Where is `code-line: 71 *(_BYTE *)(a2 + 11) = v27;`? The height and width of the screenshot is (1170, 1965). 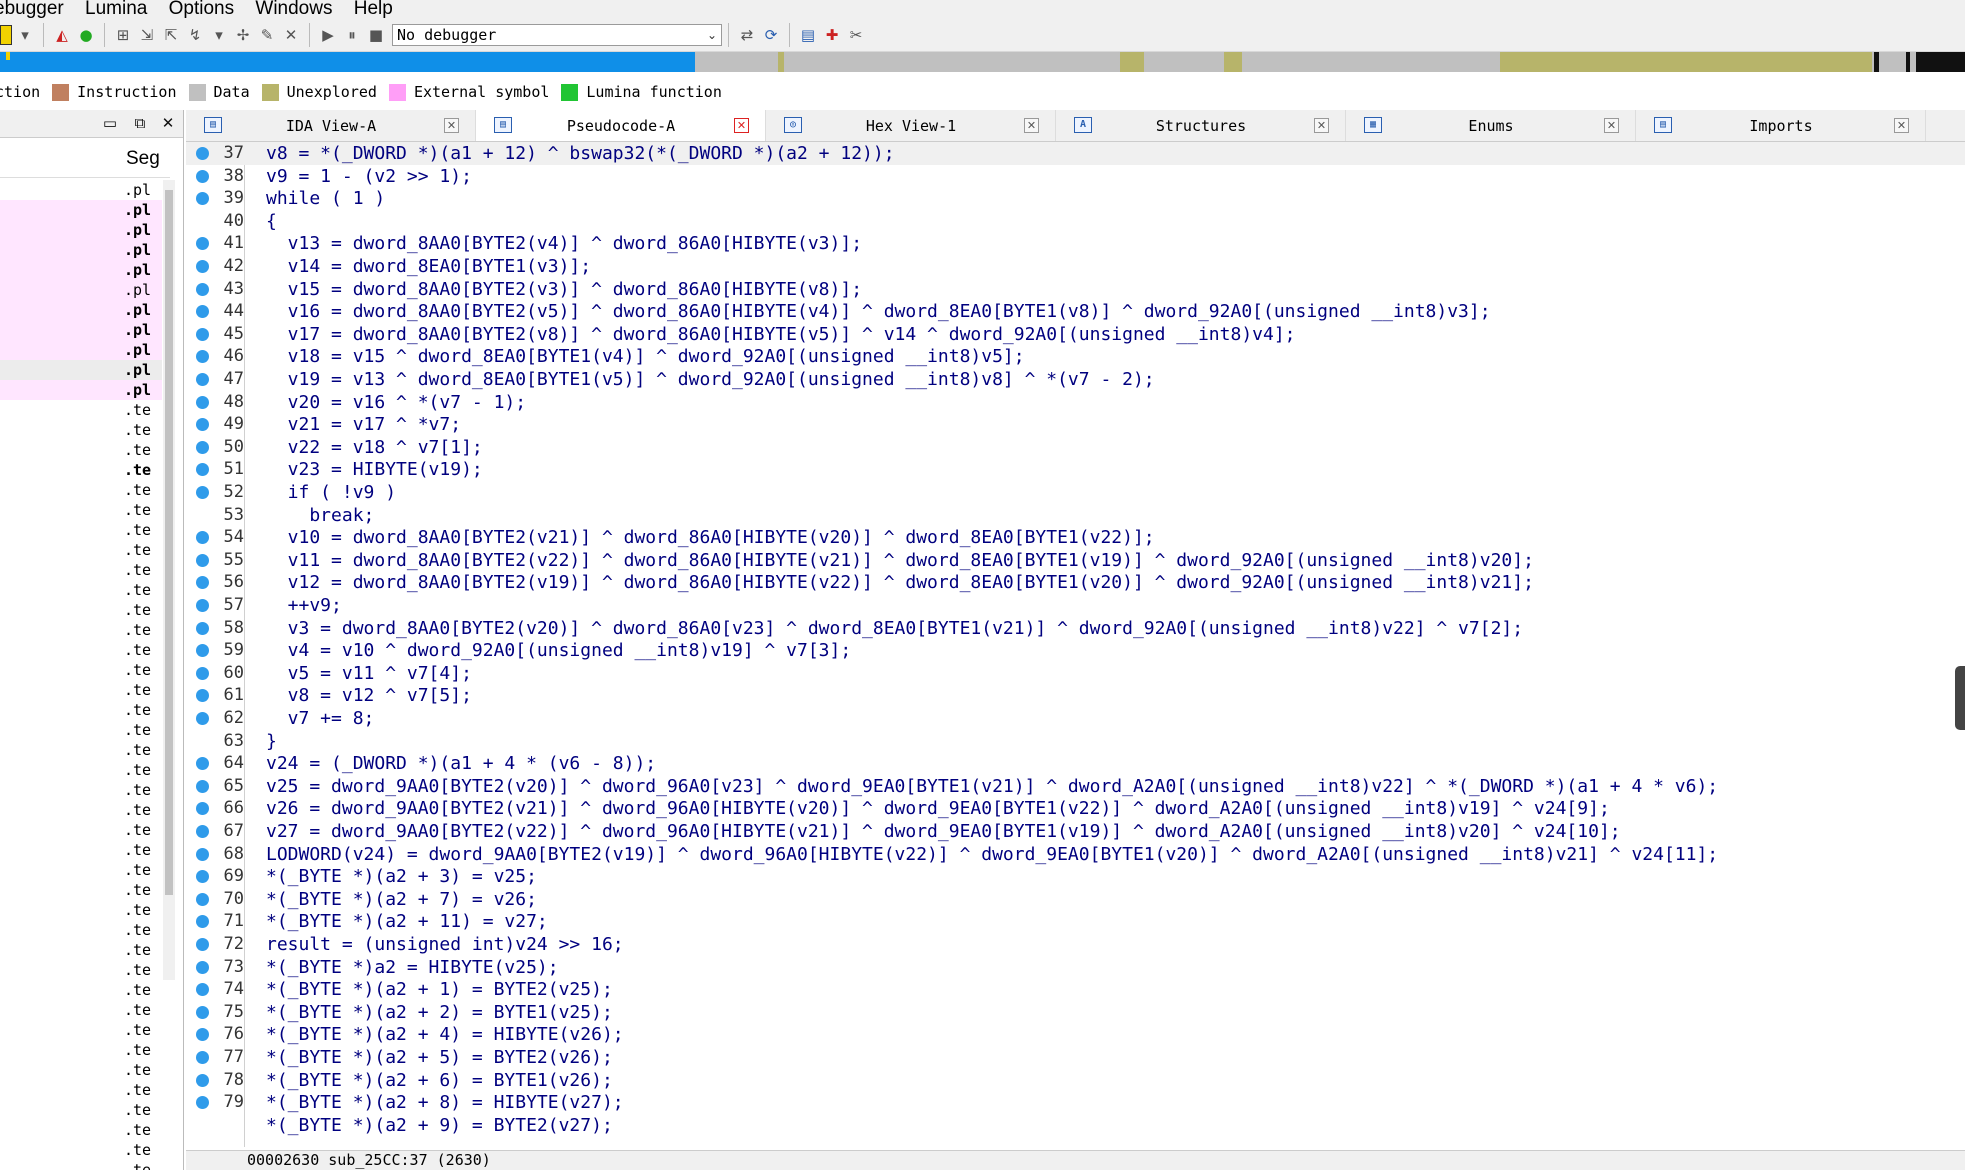
code-line: 71 *(_BYTE *)(a2 + 11) = v27; is located at coordinates (1075, 921).